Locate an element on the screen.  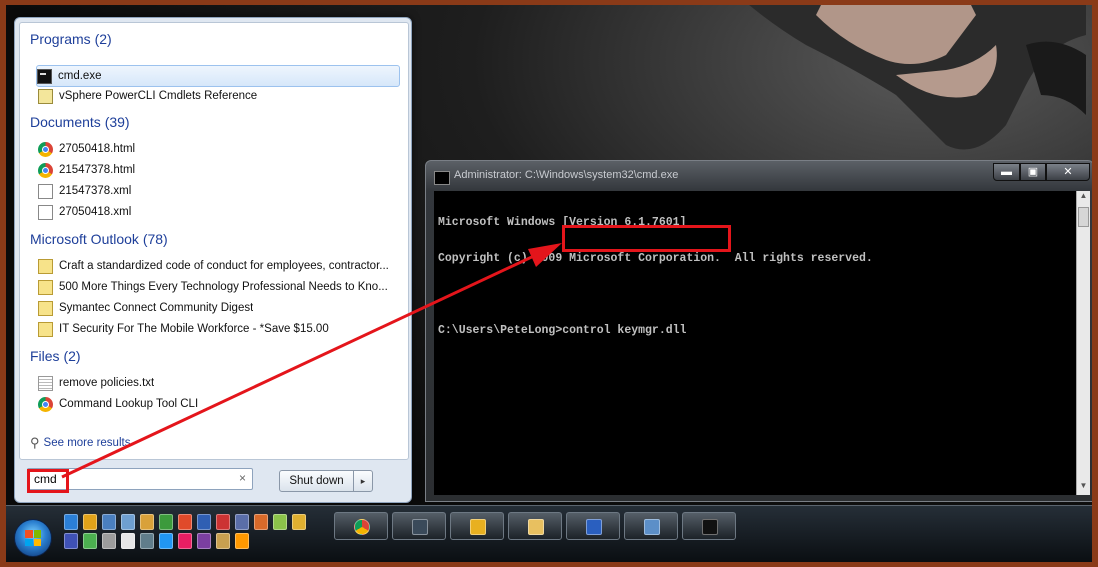
result-label: 27050418.html is located at coordinates (97, 149).